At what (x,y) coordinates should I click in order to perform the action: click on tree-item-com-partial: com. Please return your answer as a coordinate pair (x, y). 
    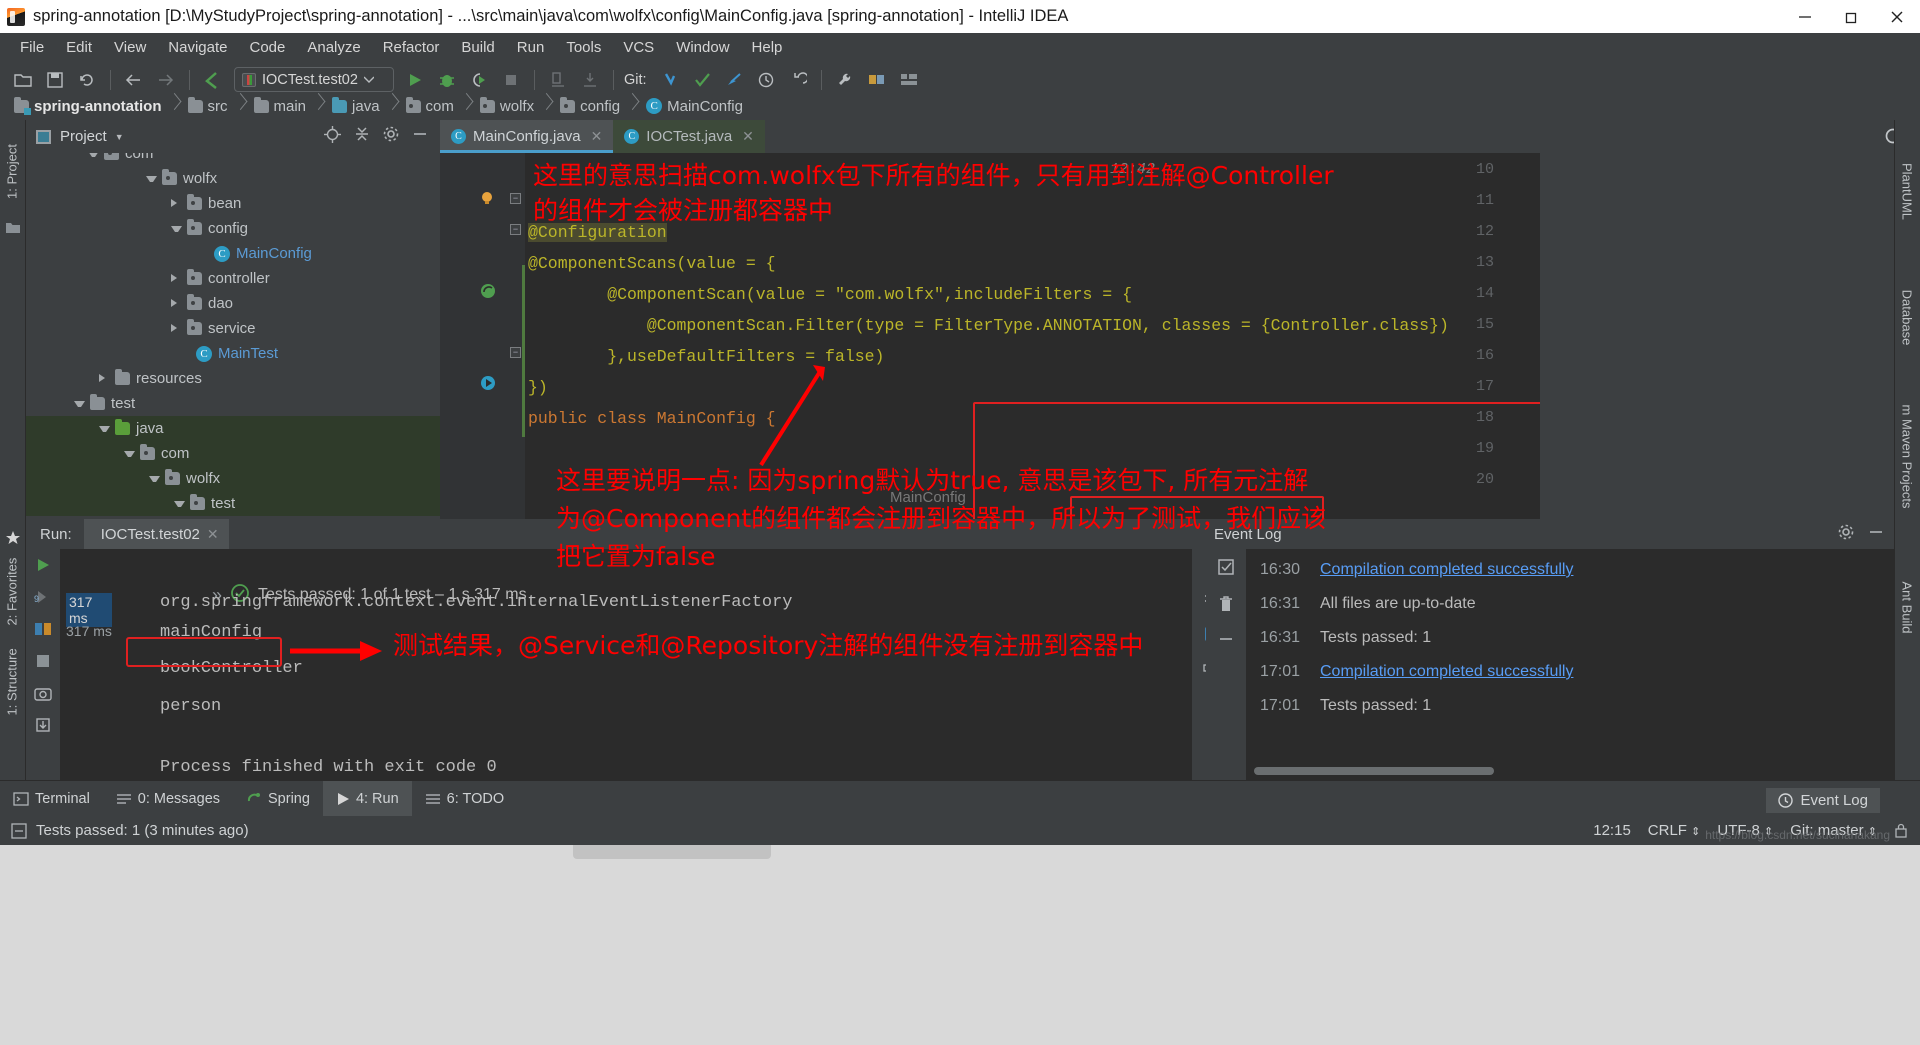
    Looking at the image, I should click on (233, 159).